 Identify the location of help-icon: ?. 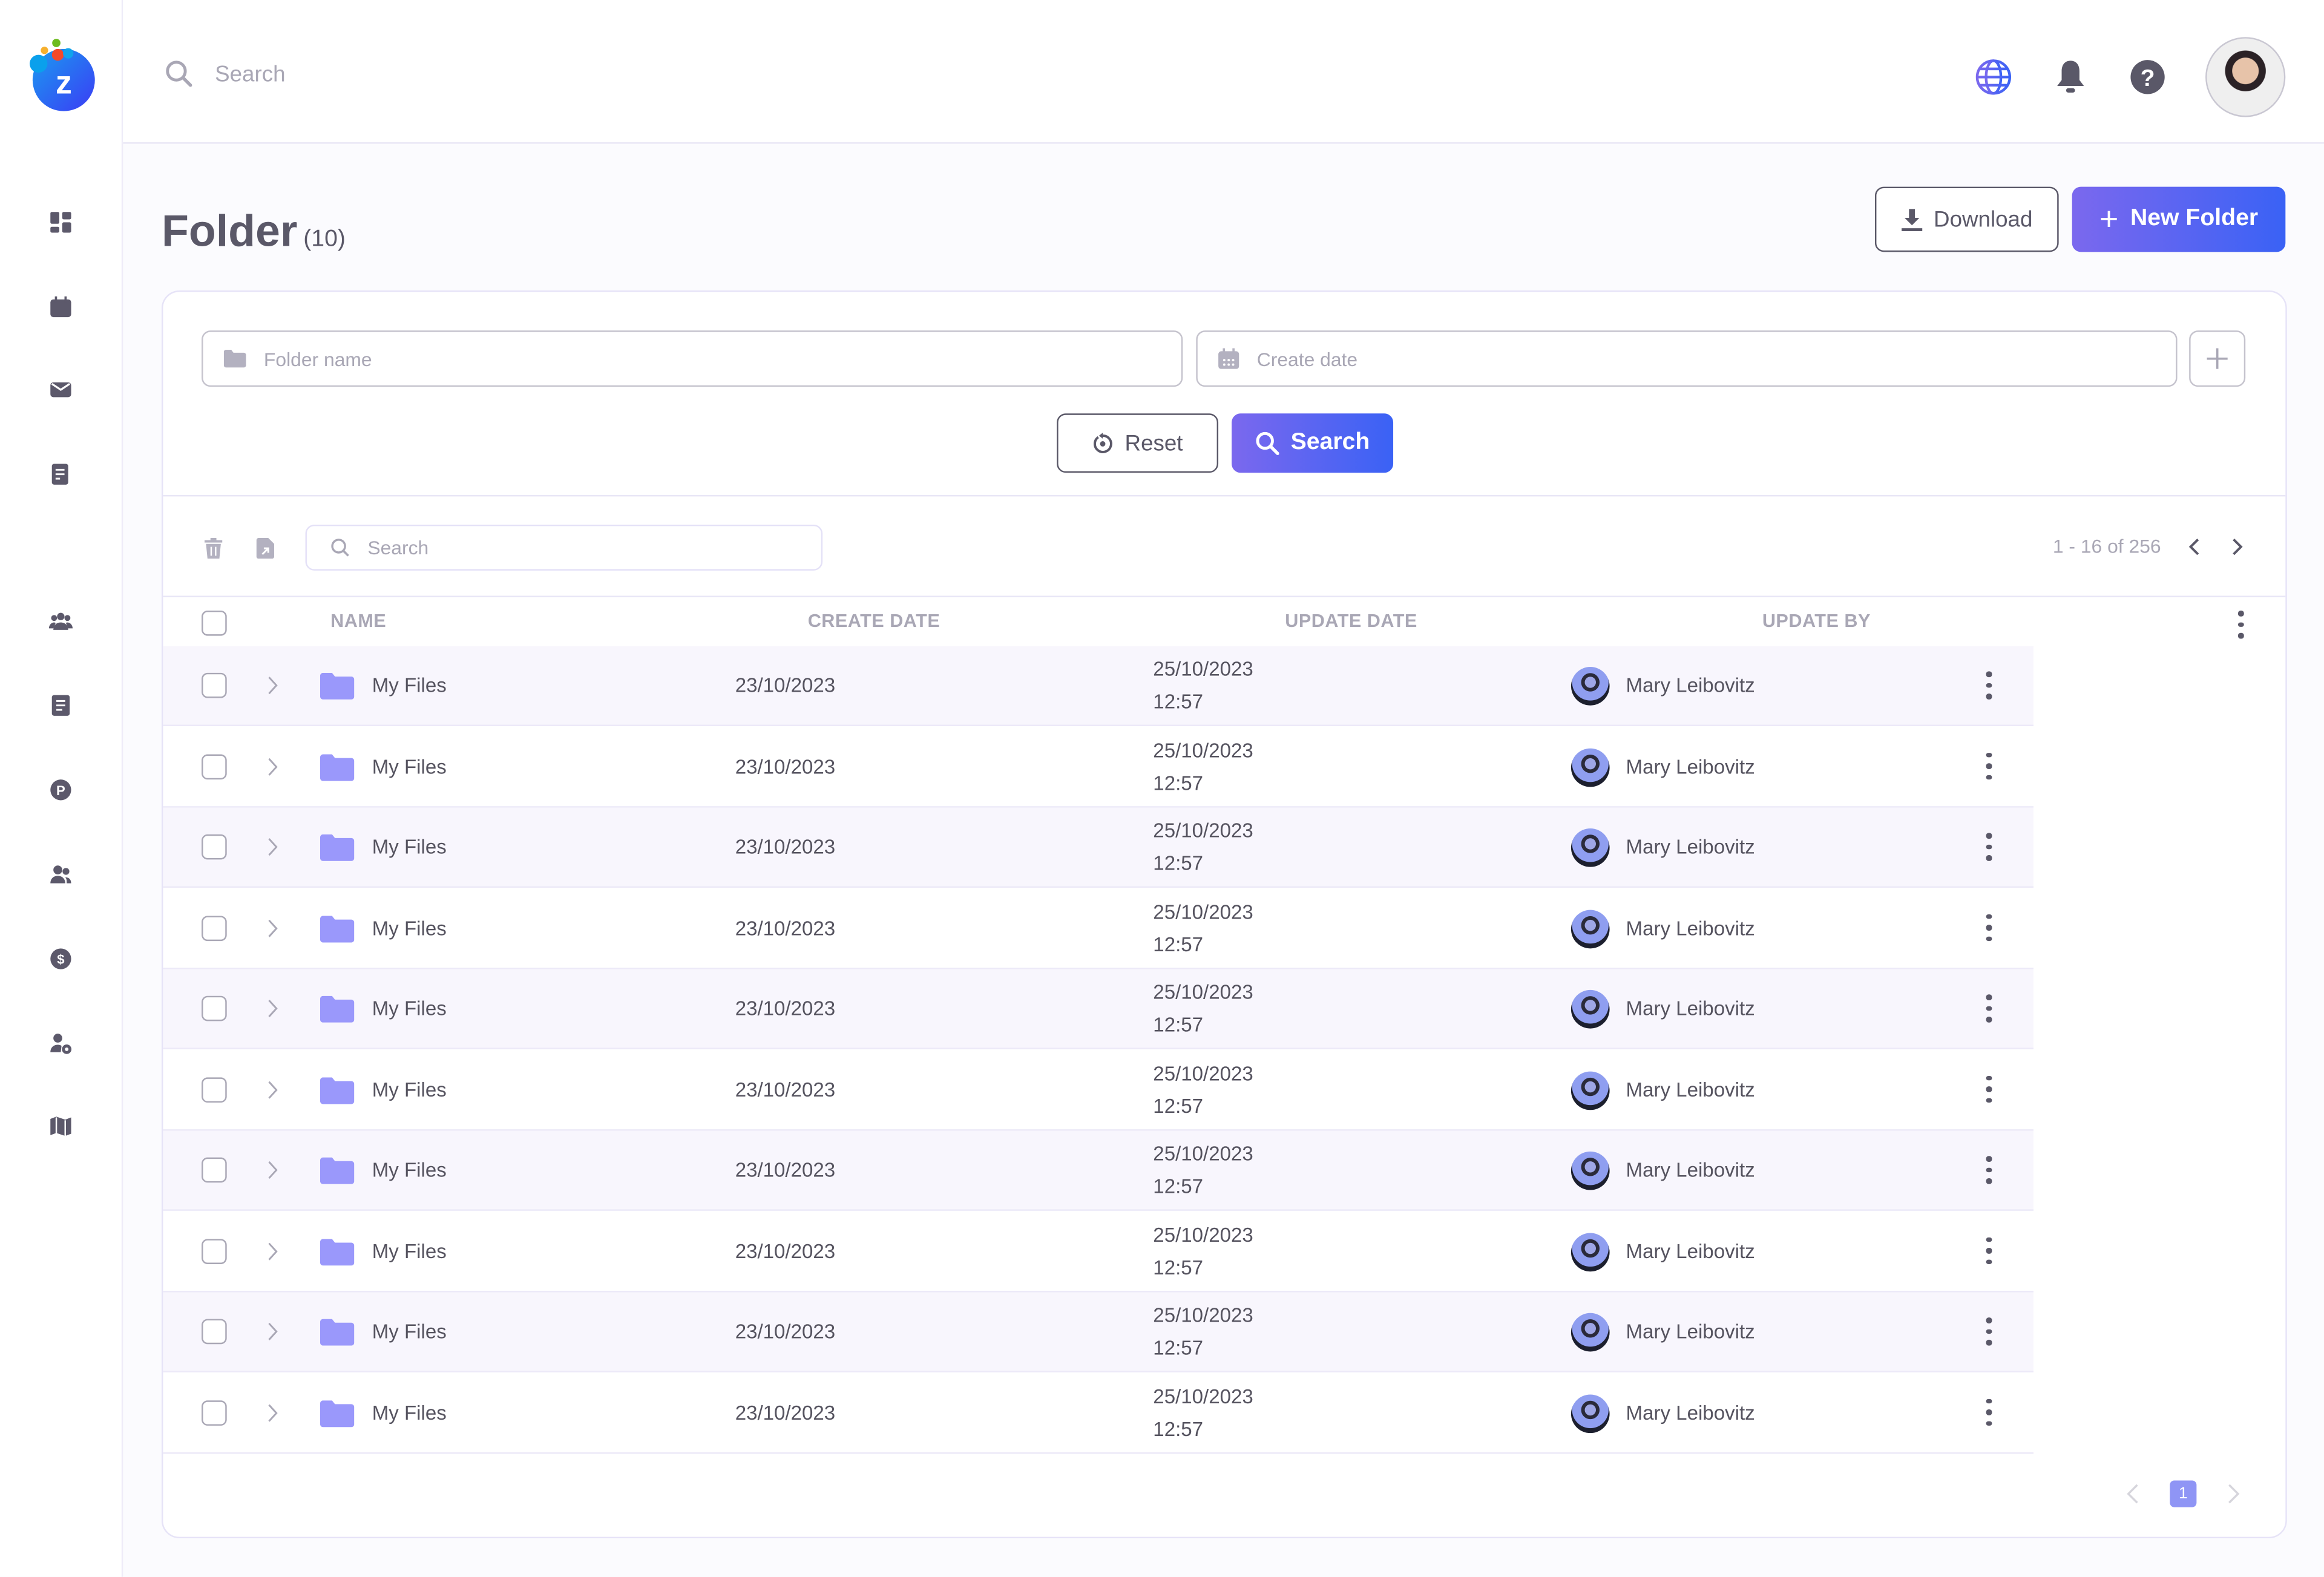
(2148, 77).